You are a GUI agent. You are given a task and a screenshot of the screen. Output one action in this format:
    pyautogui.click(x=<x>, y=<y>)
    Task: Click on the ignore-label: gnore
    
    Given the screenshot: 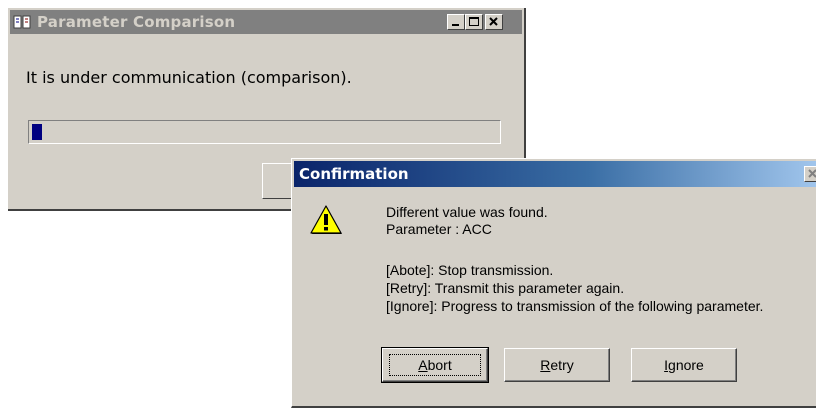 What is the action you would take?
    pyautogui.click(x=686, y=365)
    